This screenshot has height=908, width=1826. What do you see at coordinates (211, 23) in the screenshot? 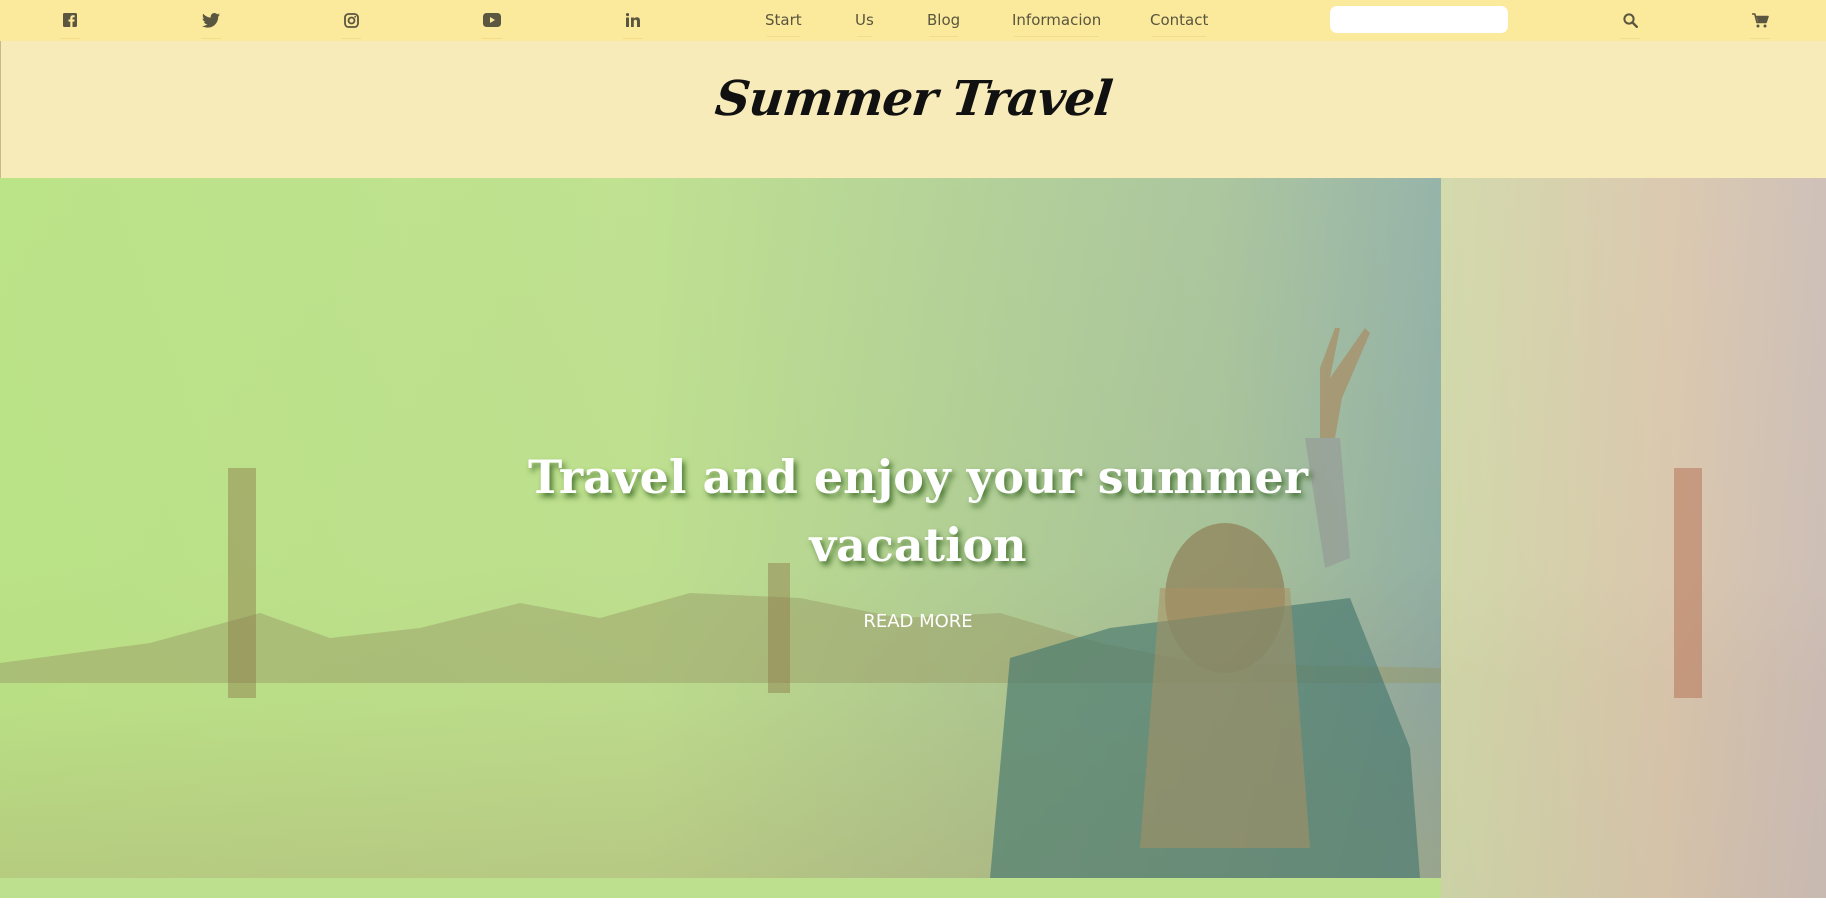
I see `twitter-icon` at bounding box center [211, 23].